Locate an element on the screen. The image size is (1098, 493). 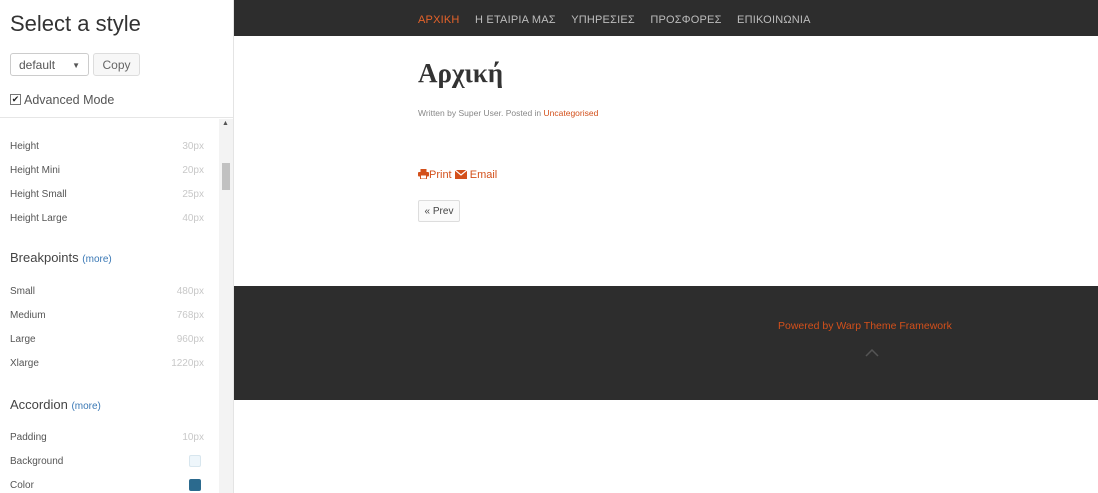
nav-item-offers: ΠΡΟΣΦΟΡΕΣ is located at coordinates (685, 20).